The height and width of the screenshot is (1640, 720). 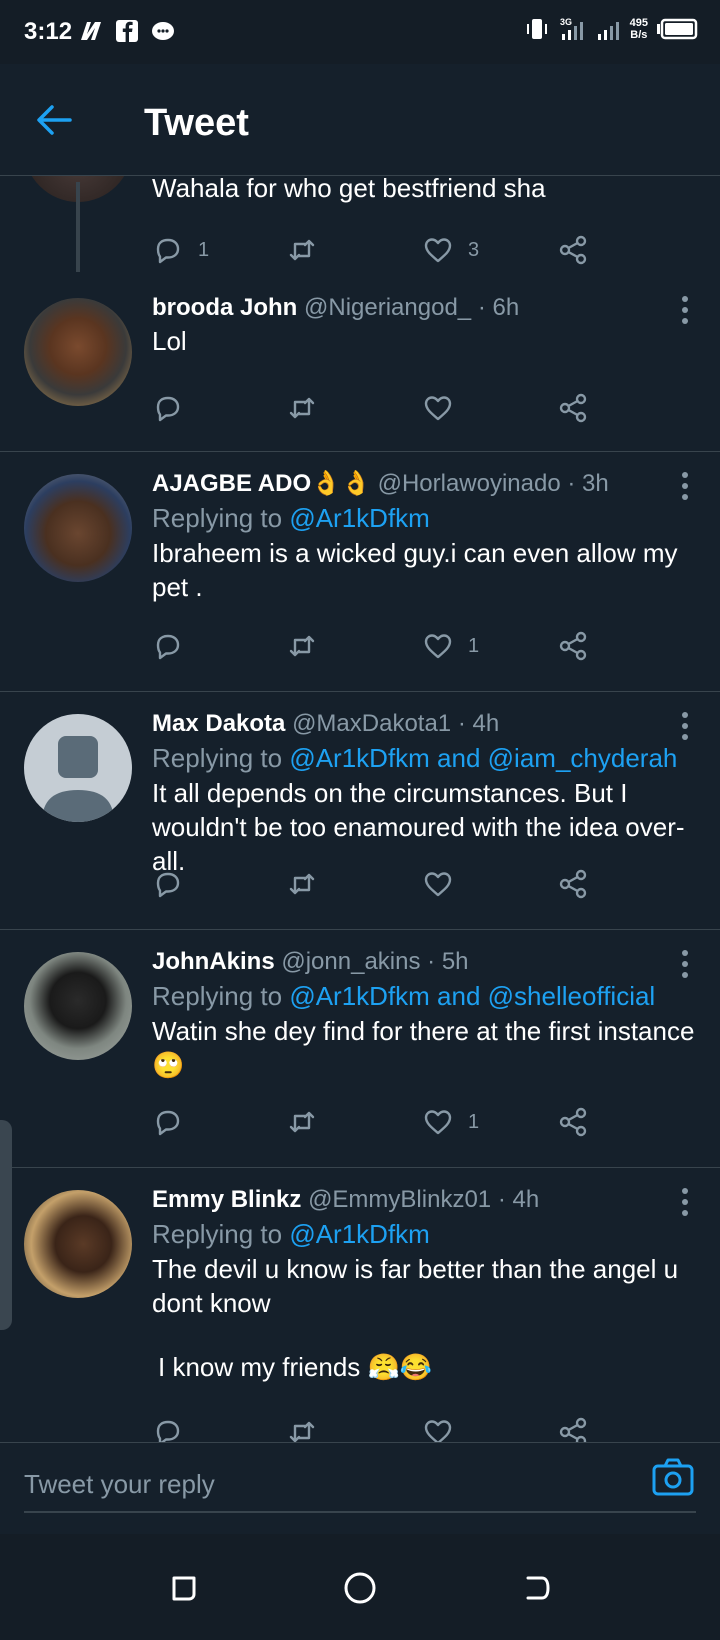 I want to click on mention-link: @Ar1kDfkm and @iam_chyderah, so click(x=483, y=758).